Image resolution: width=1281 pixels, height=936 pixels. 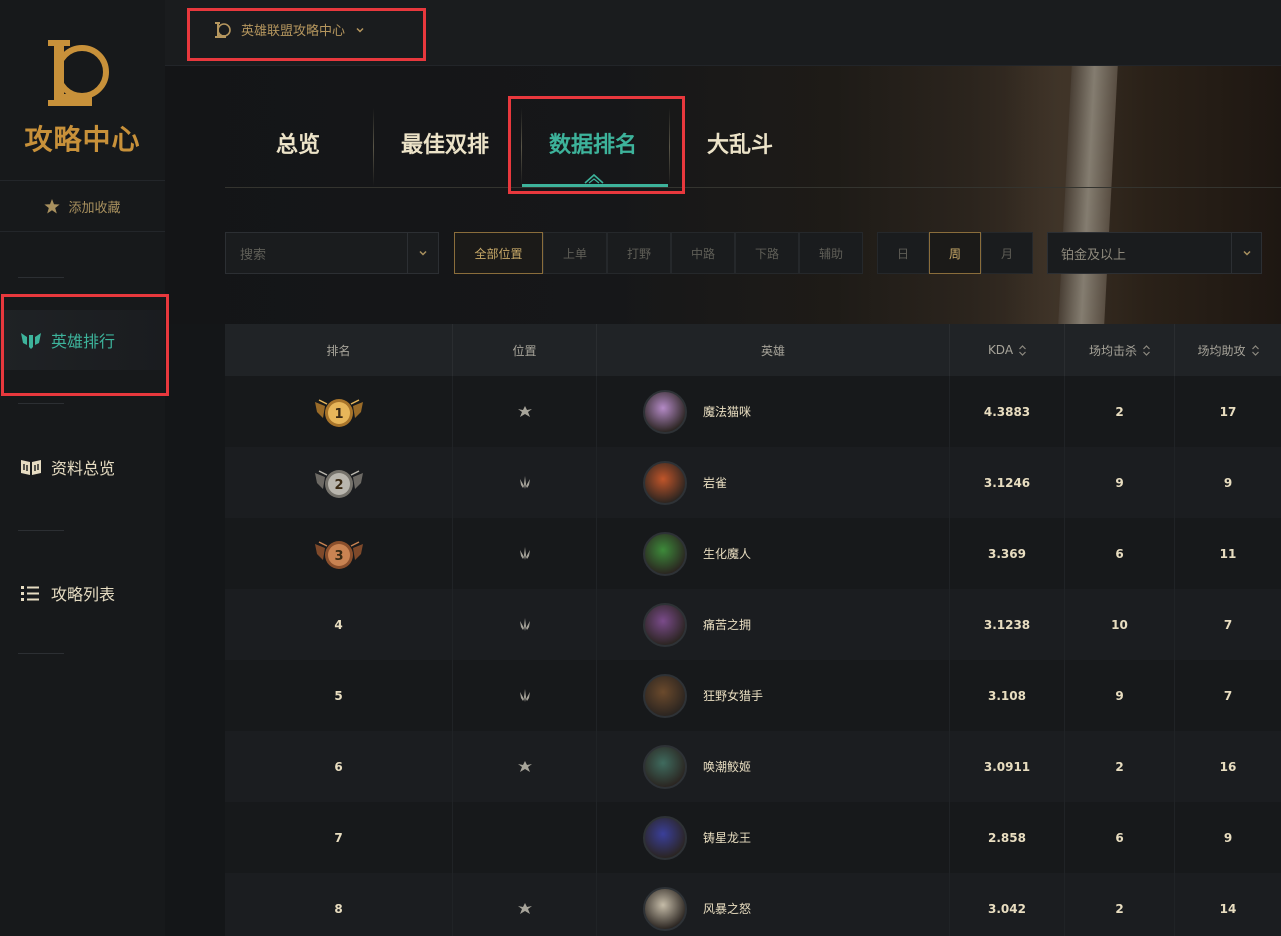 I want to click on sidebar-item-data-overview: 资料总览, so click(x=82, y=467).